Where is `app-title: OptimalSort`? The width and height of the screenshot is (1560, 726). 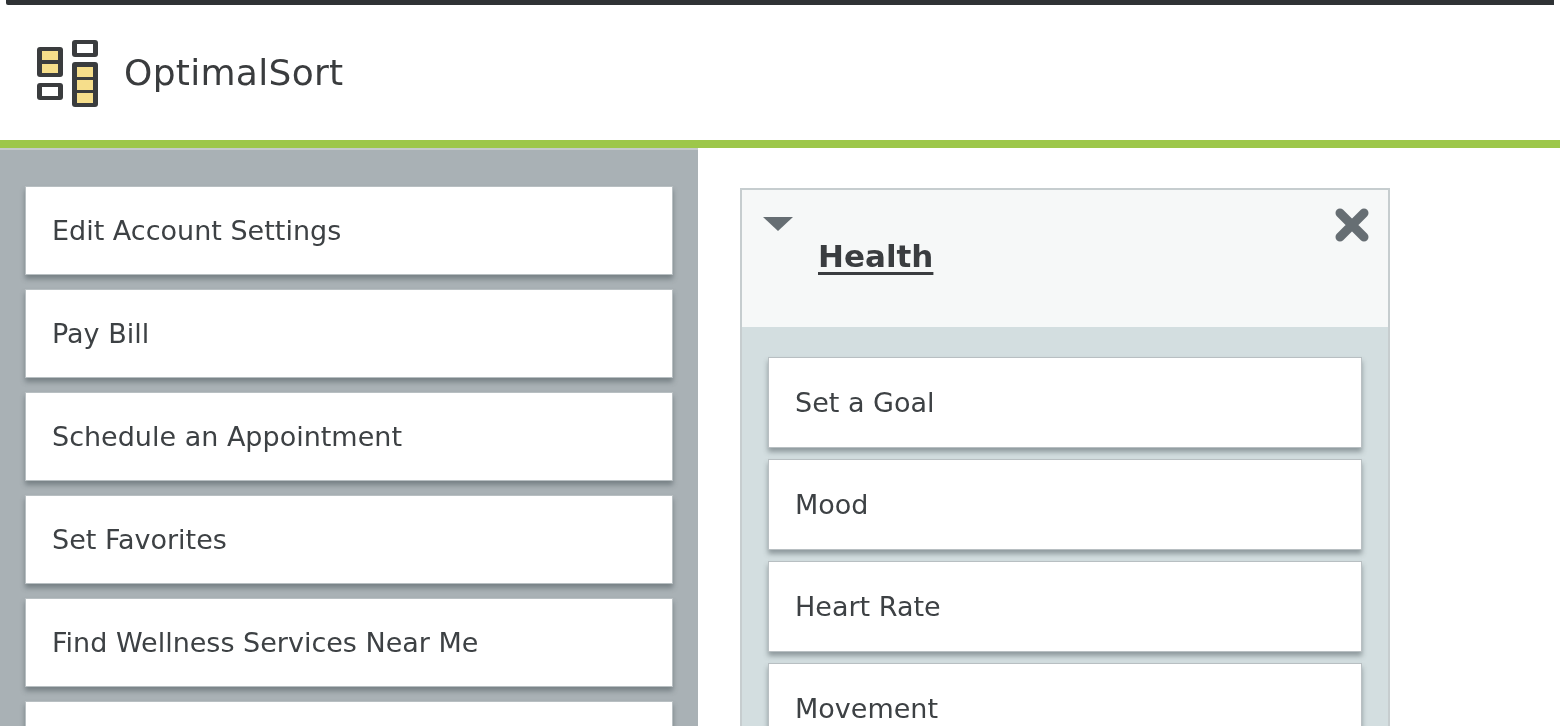 app-title: OptimalSort is located at coordinates (234, 72).